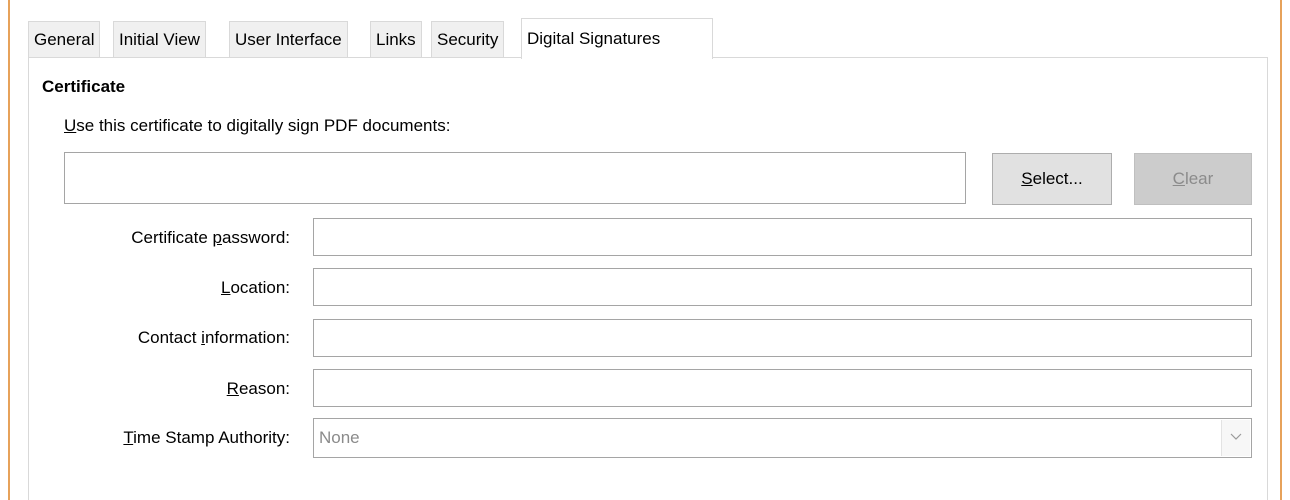 Image resolution: width=1290 pixels, height=500 pixels. I want to click on label-part: Certificate, so click(172, 237).